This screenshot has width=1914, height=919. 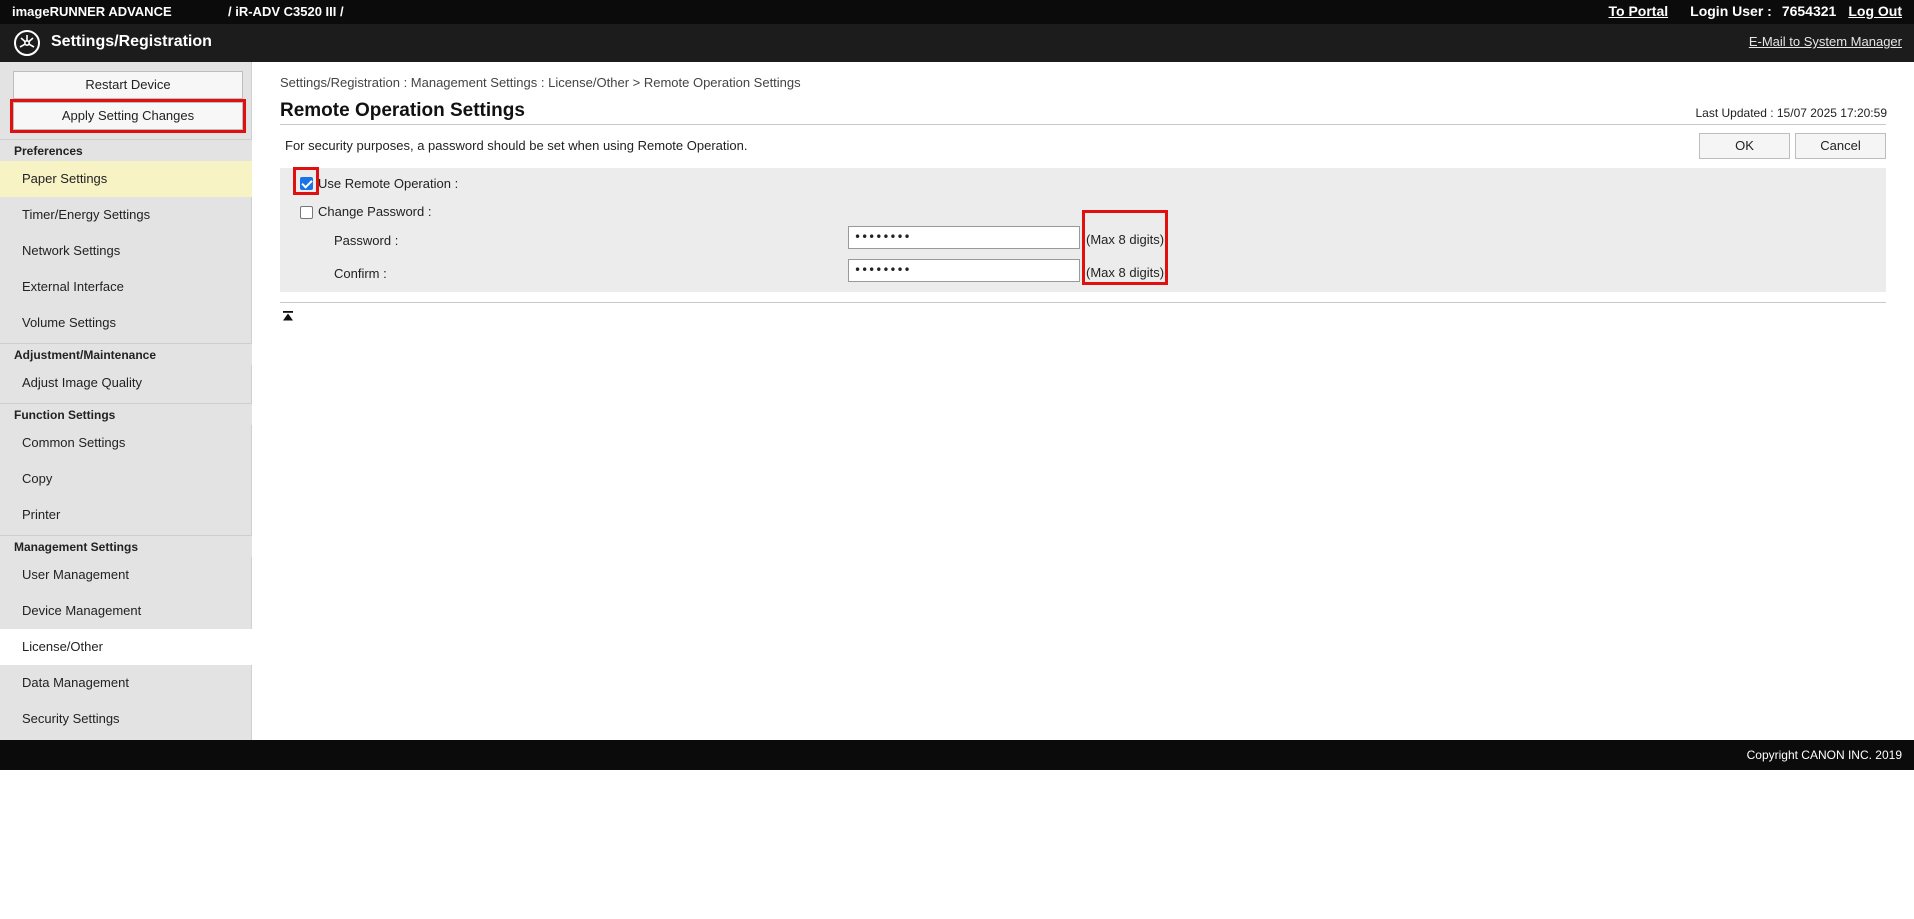 I want to click on login-user-label: Login User :, so click(x=1731, y=11).